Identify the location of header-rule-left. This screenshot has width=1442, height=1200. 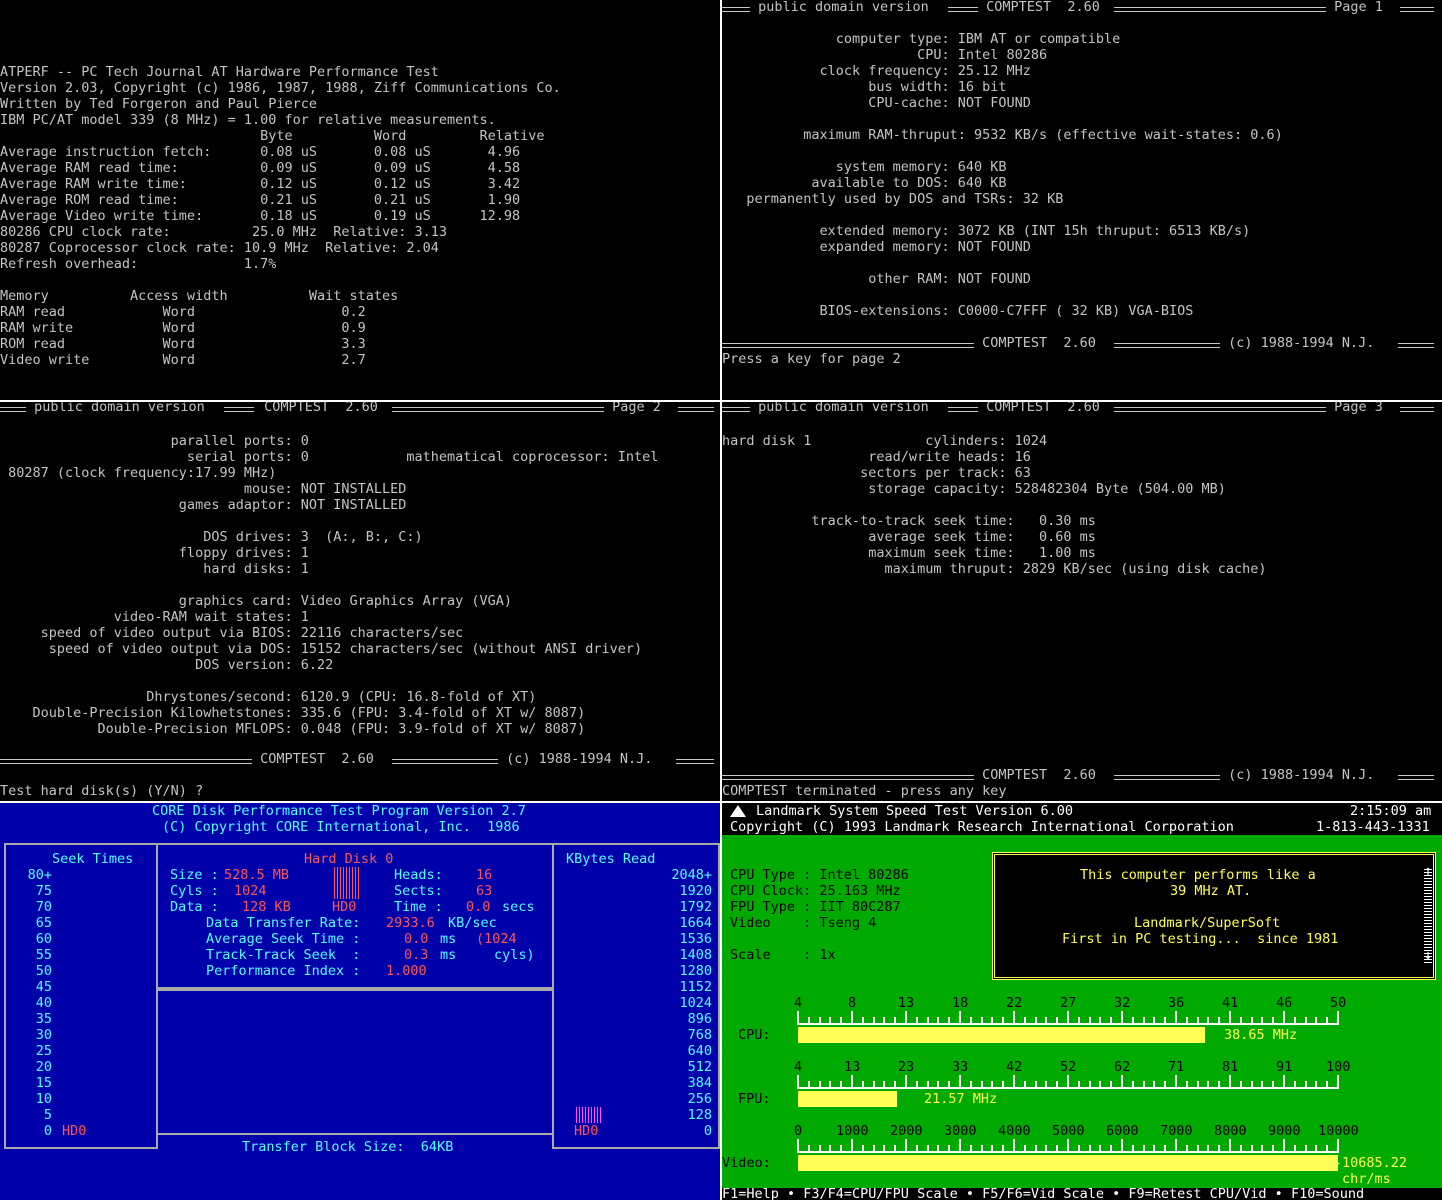
(13, 409).